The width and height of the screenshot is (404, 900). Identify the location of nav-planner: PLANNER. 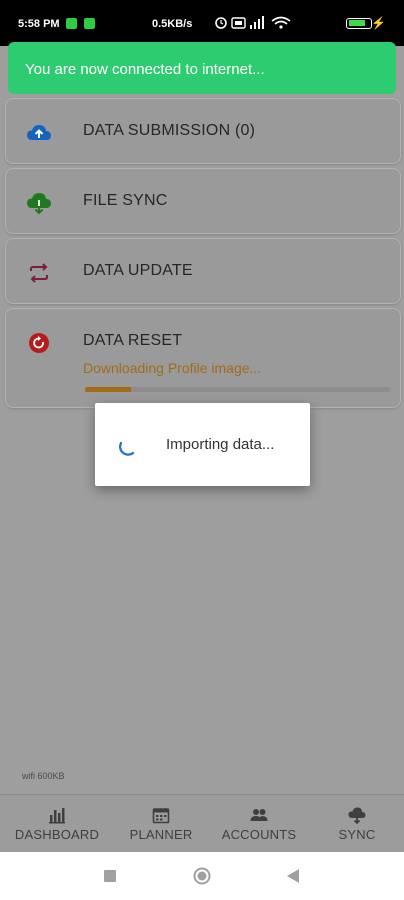
(161, 824).